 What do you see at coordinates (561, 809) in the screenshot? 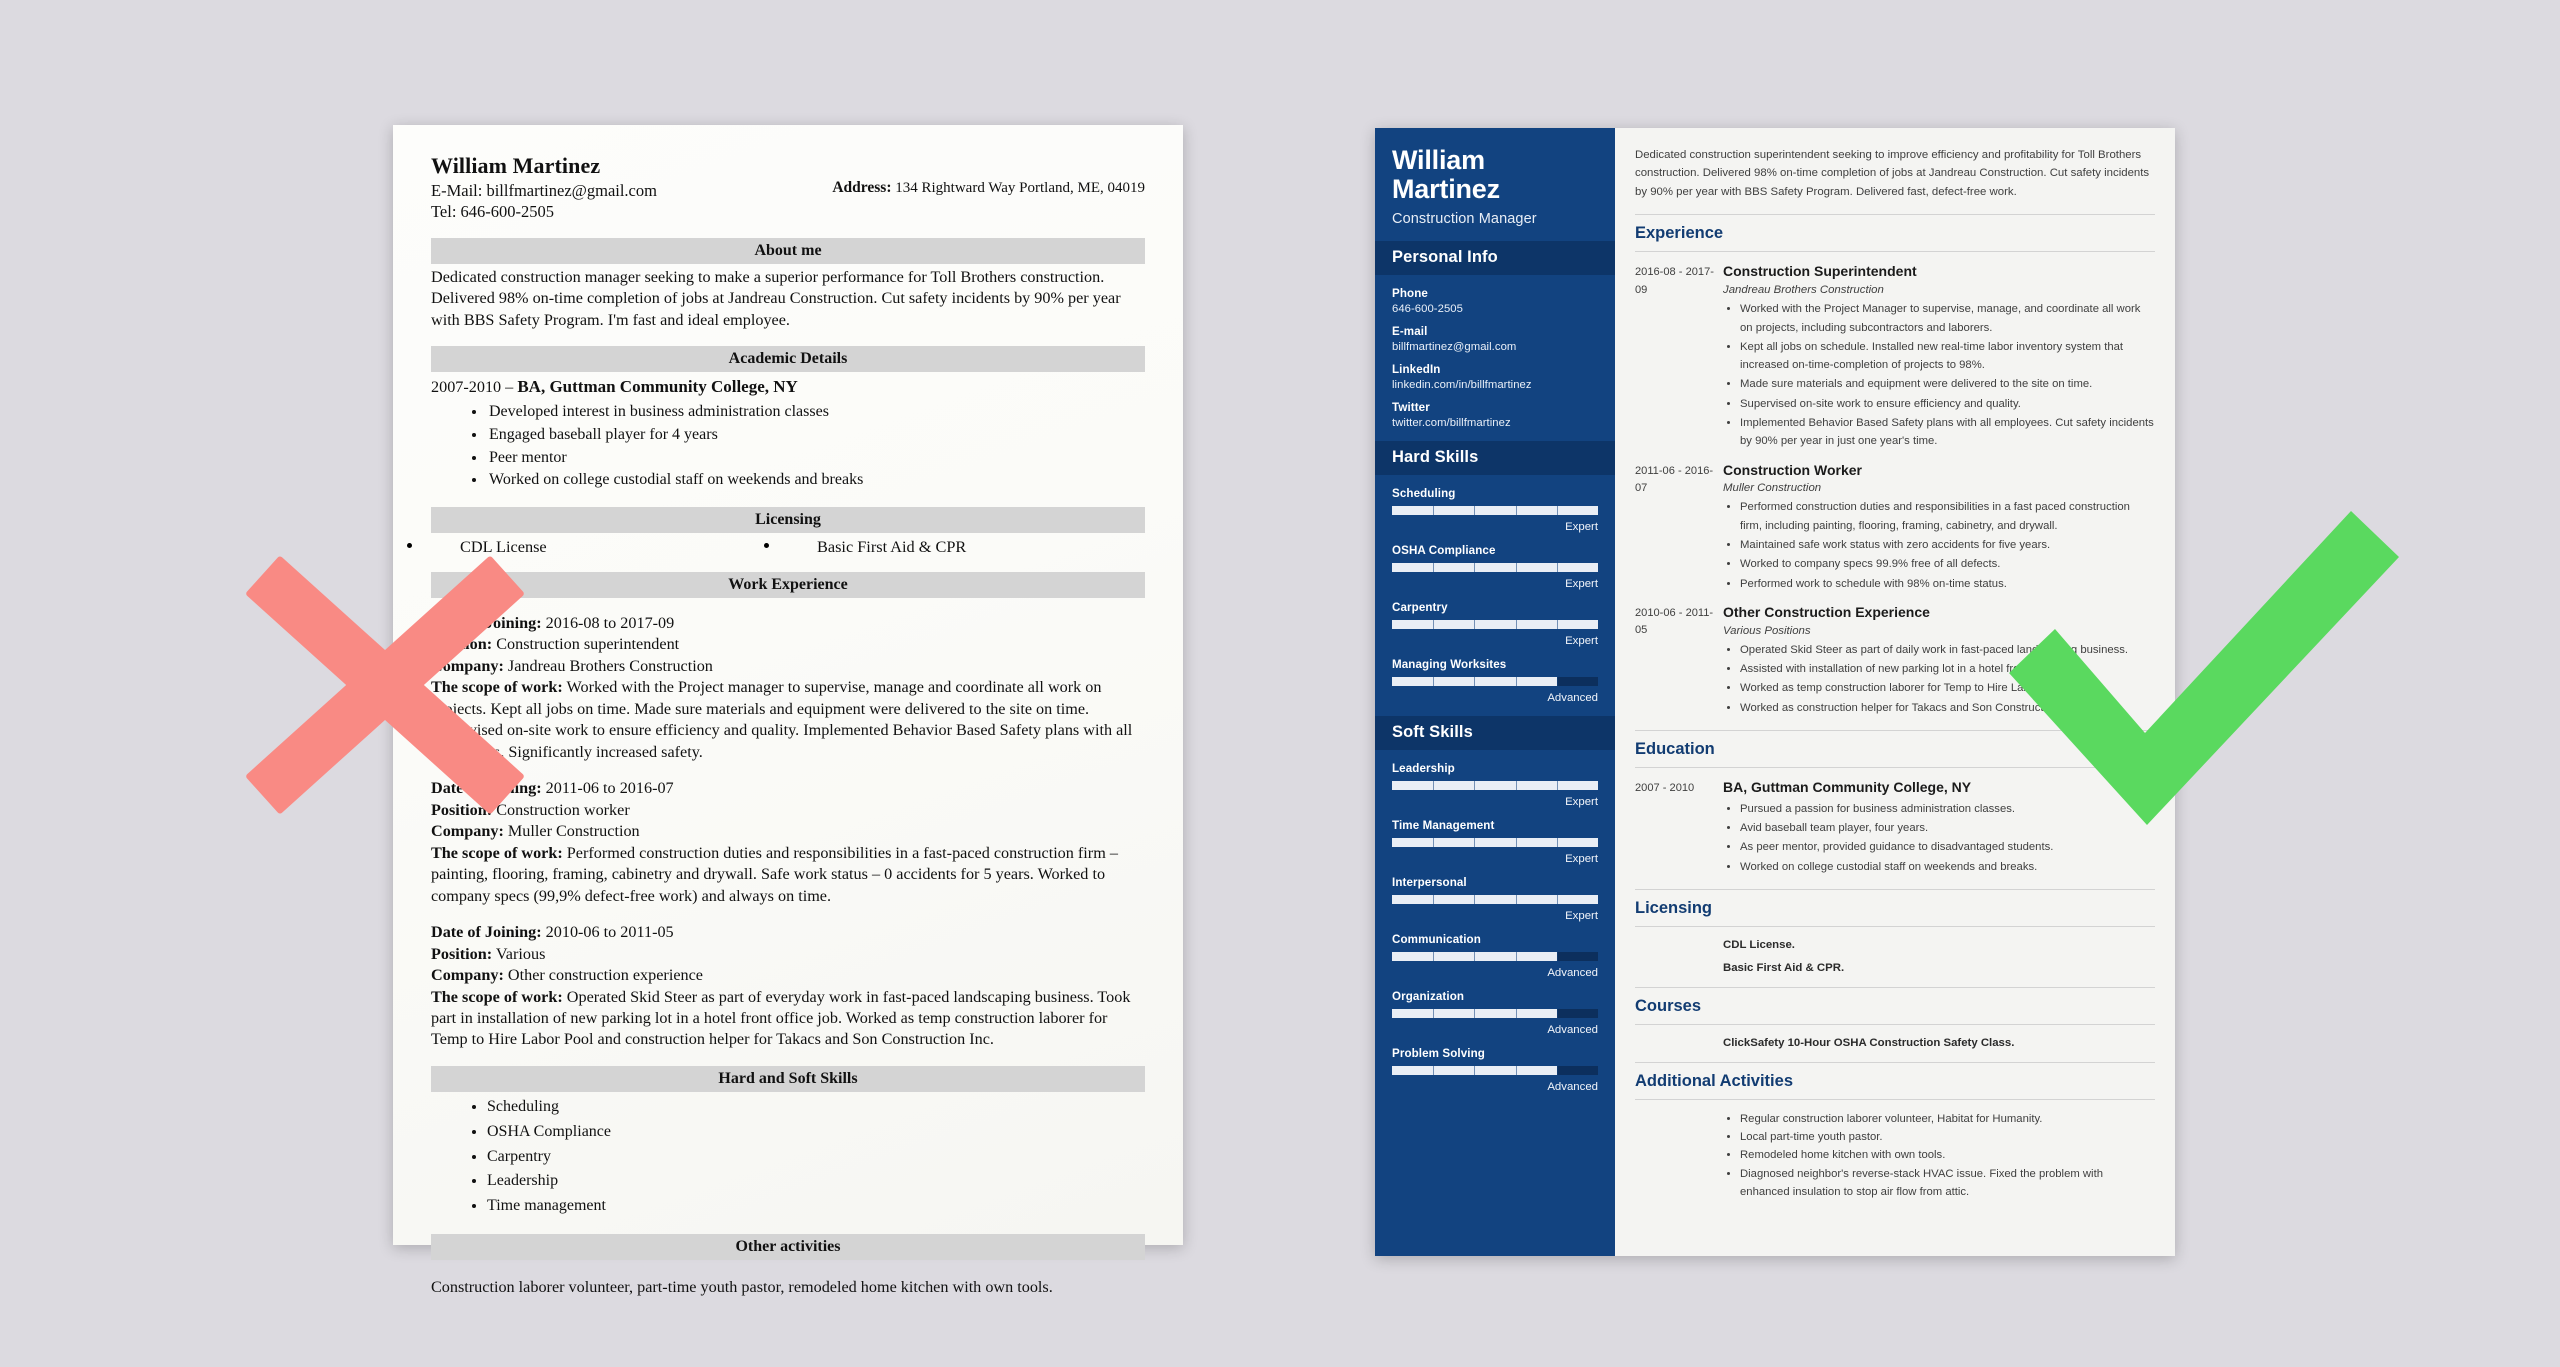
I see `value: Construction worker` at bounding box center [561, 809].